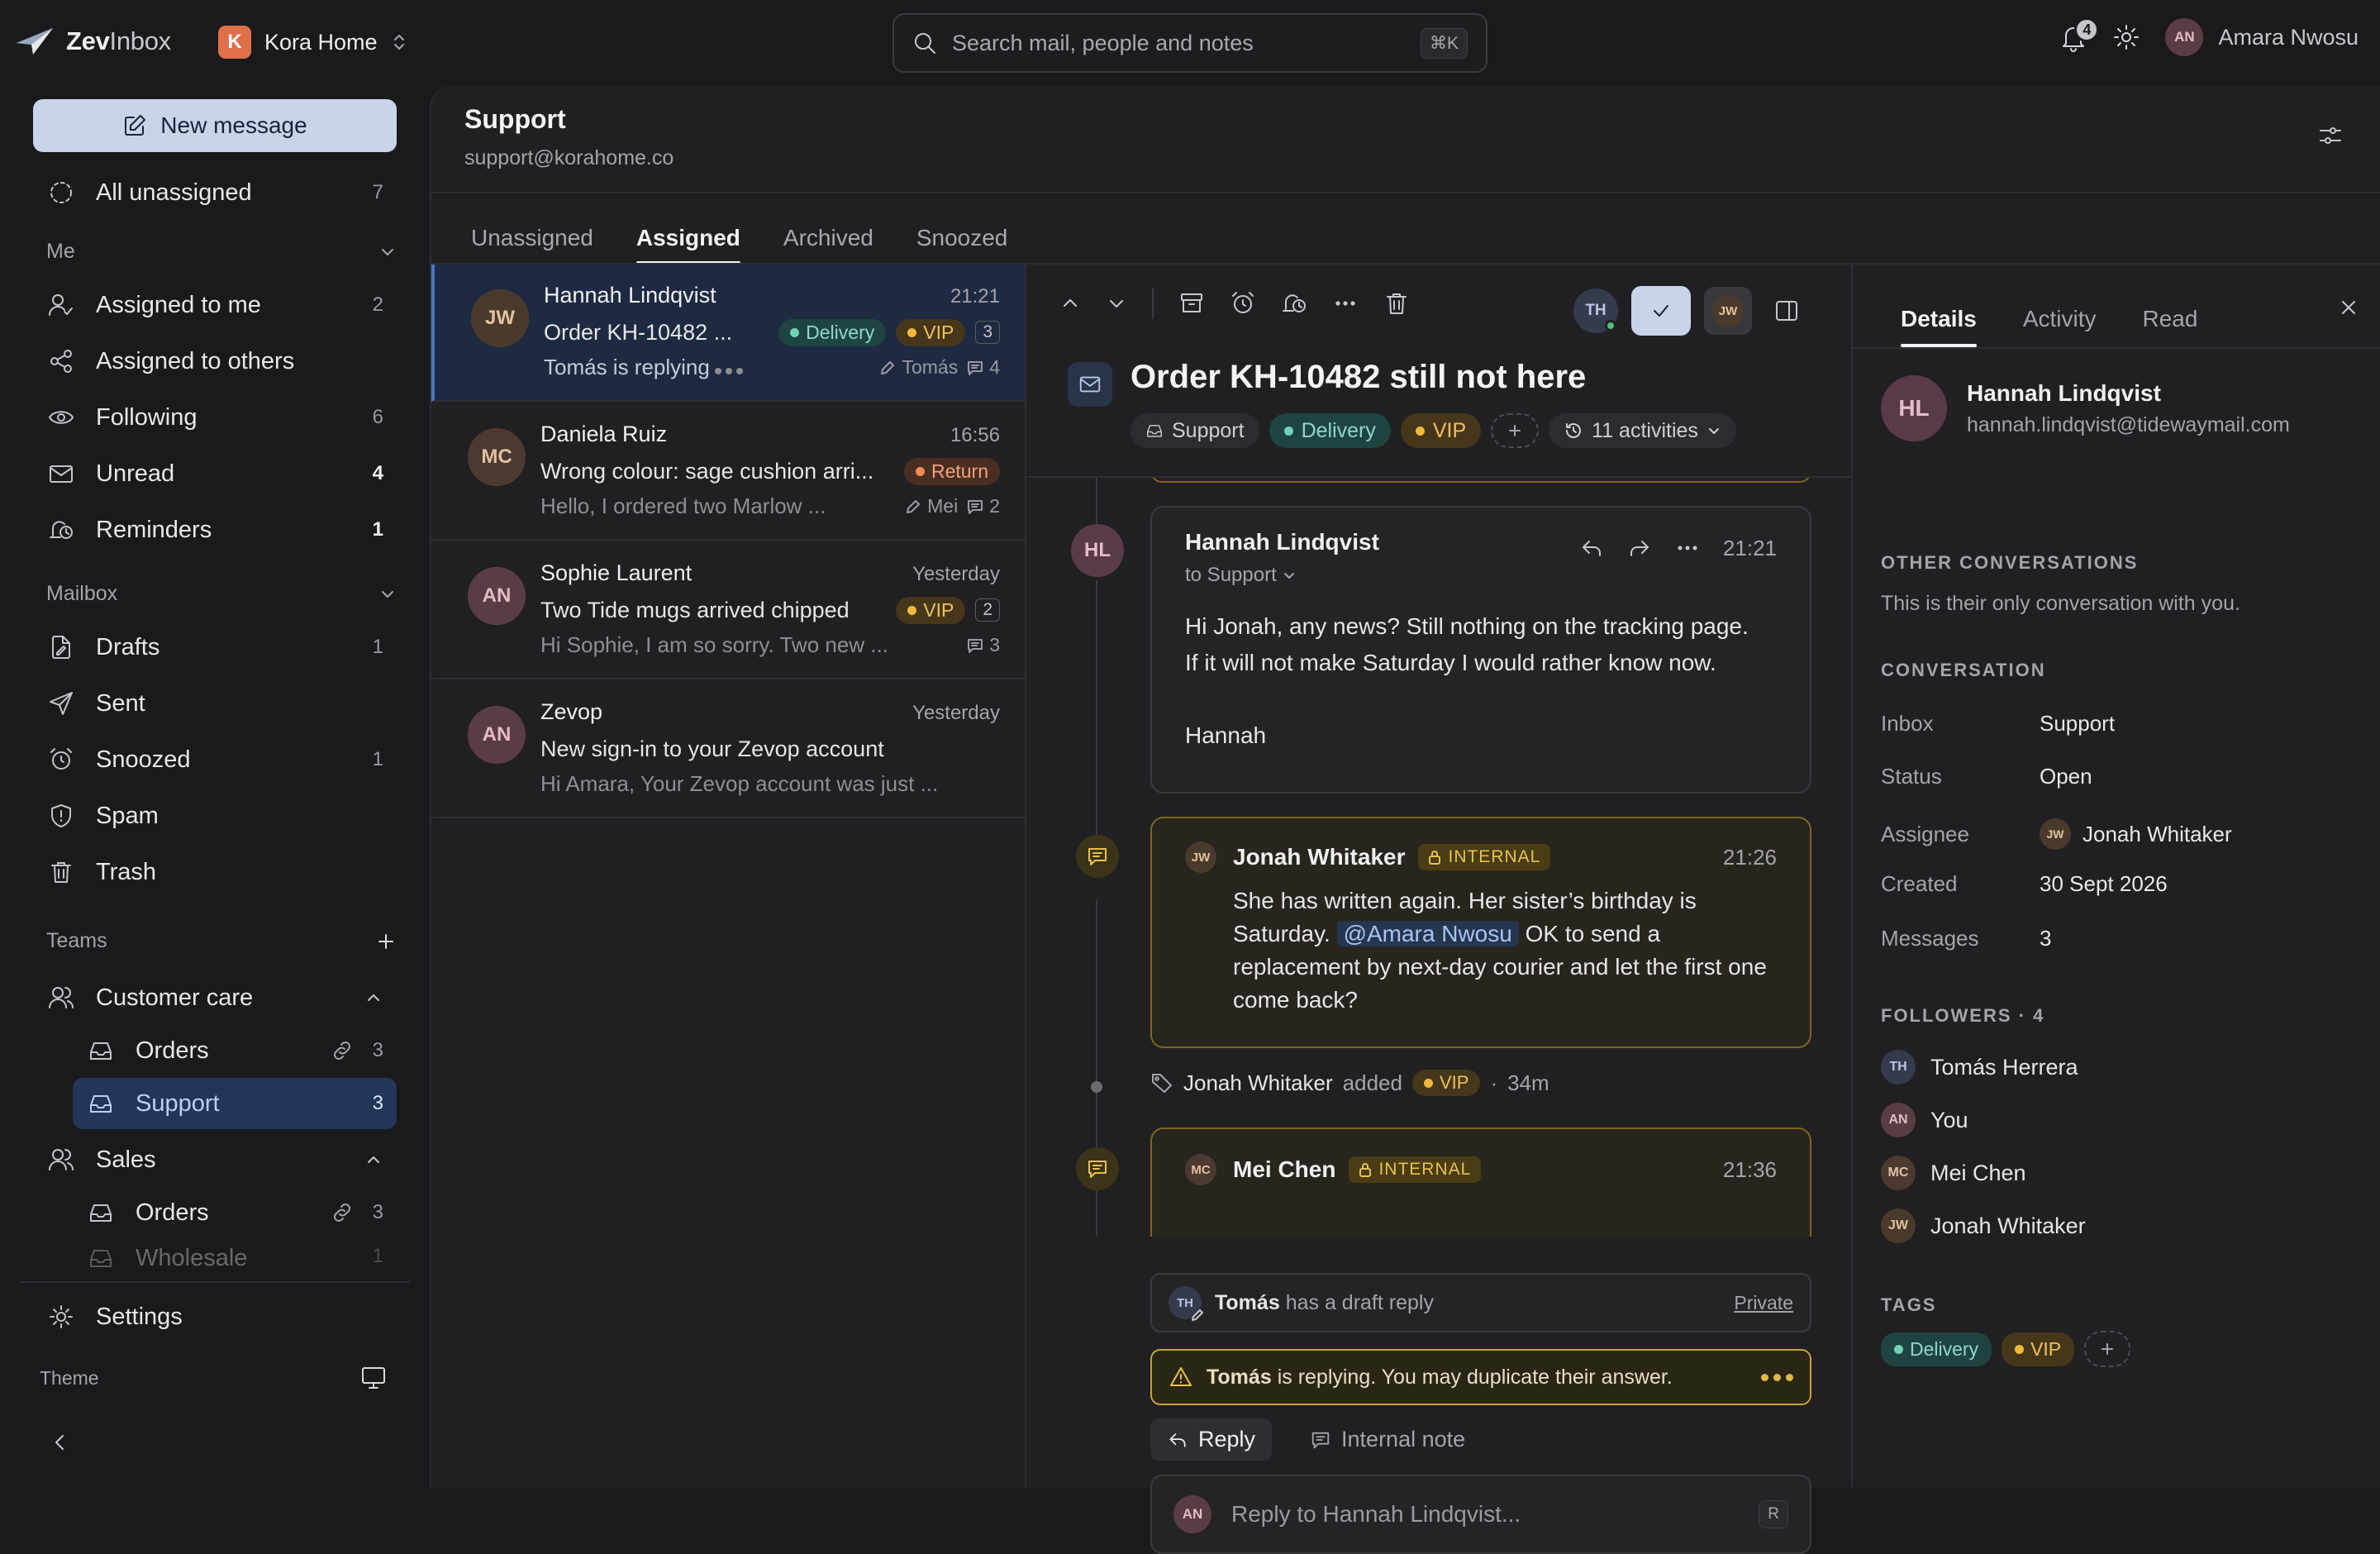 The image size is (2380, 1554). What do you see at coordinates (215, 192) in the screenshot?
I see `sidebar-item-all-unassigned: All unassigned 7` at bounding box center [215, 192].